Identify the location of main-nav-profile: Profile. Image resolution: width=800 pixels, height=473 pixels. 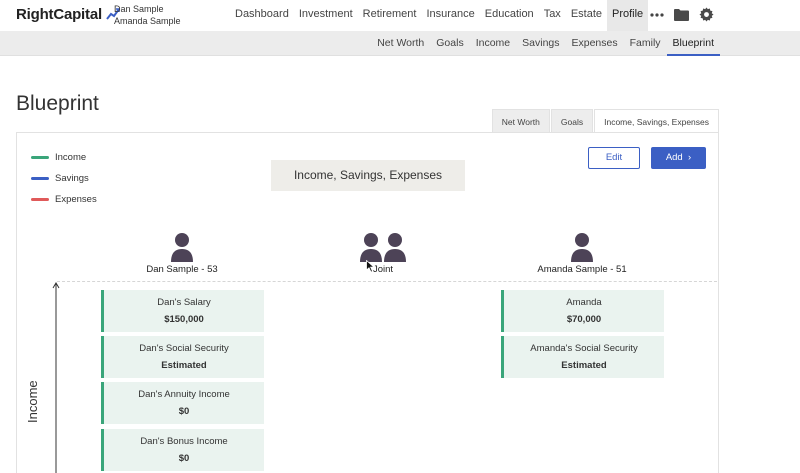
(628, 15).